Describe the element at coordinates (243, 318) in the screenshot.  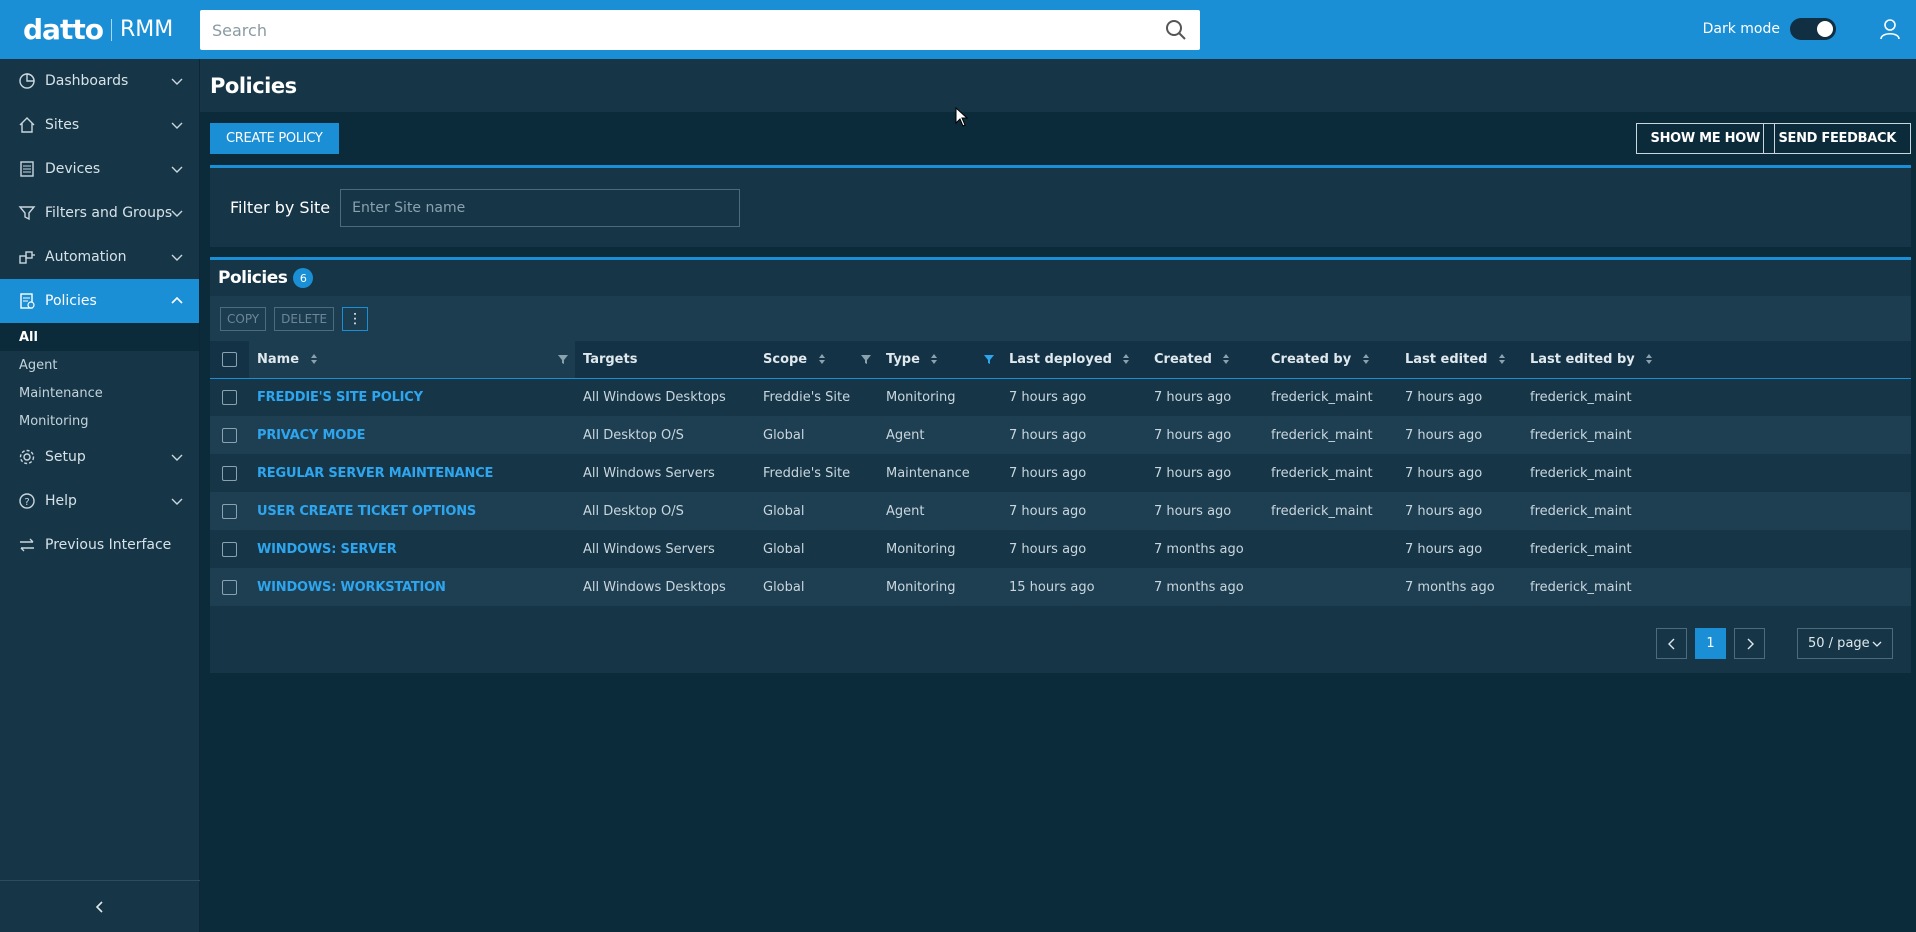
I see `copy-button: COPY` at that location.